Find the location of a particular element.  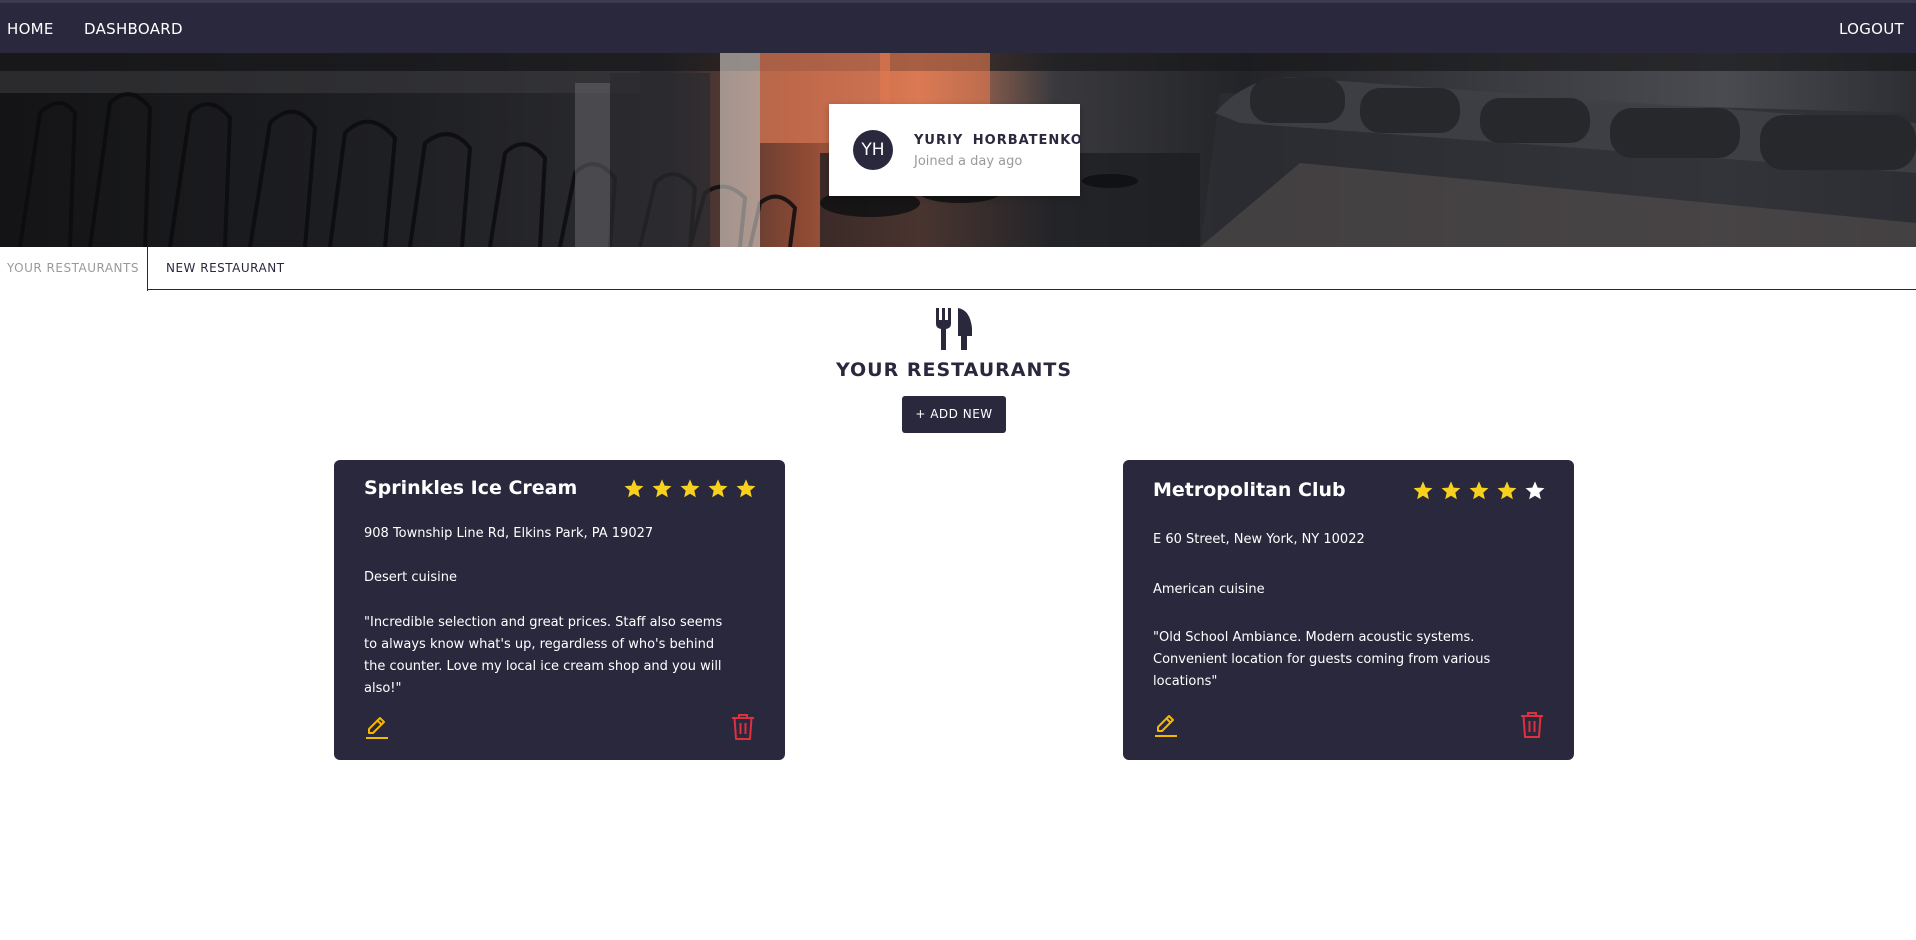

section-title: YOUR RESTAURANTS is located at coordinates (954, 370).